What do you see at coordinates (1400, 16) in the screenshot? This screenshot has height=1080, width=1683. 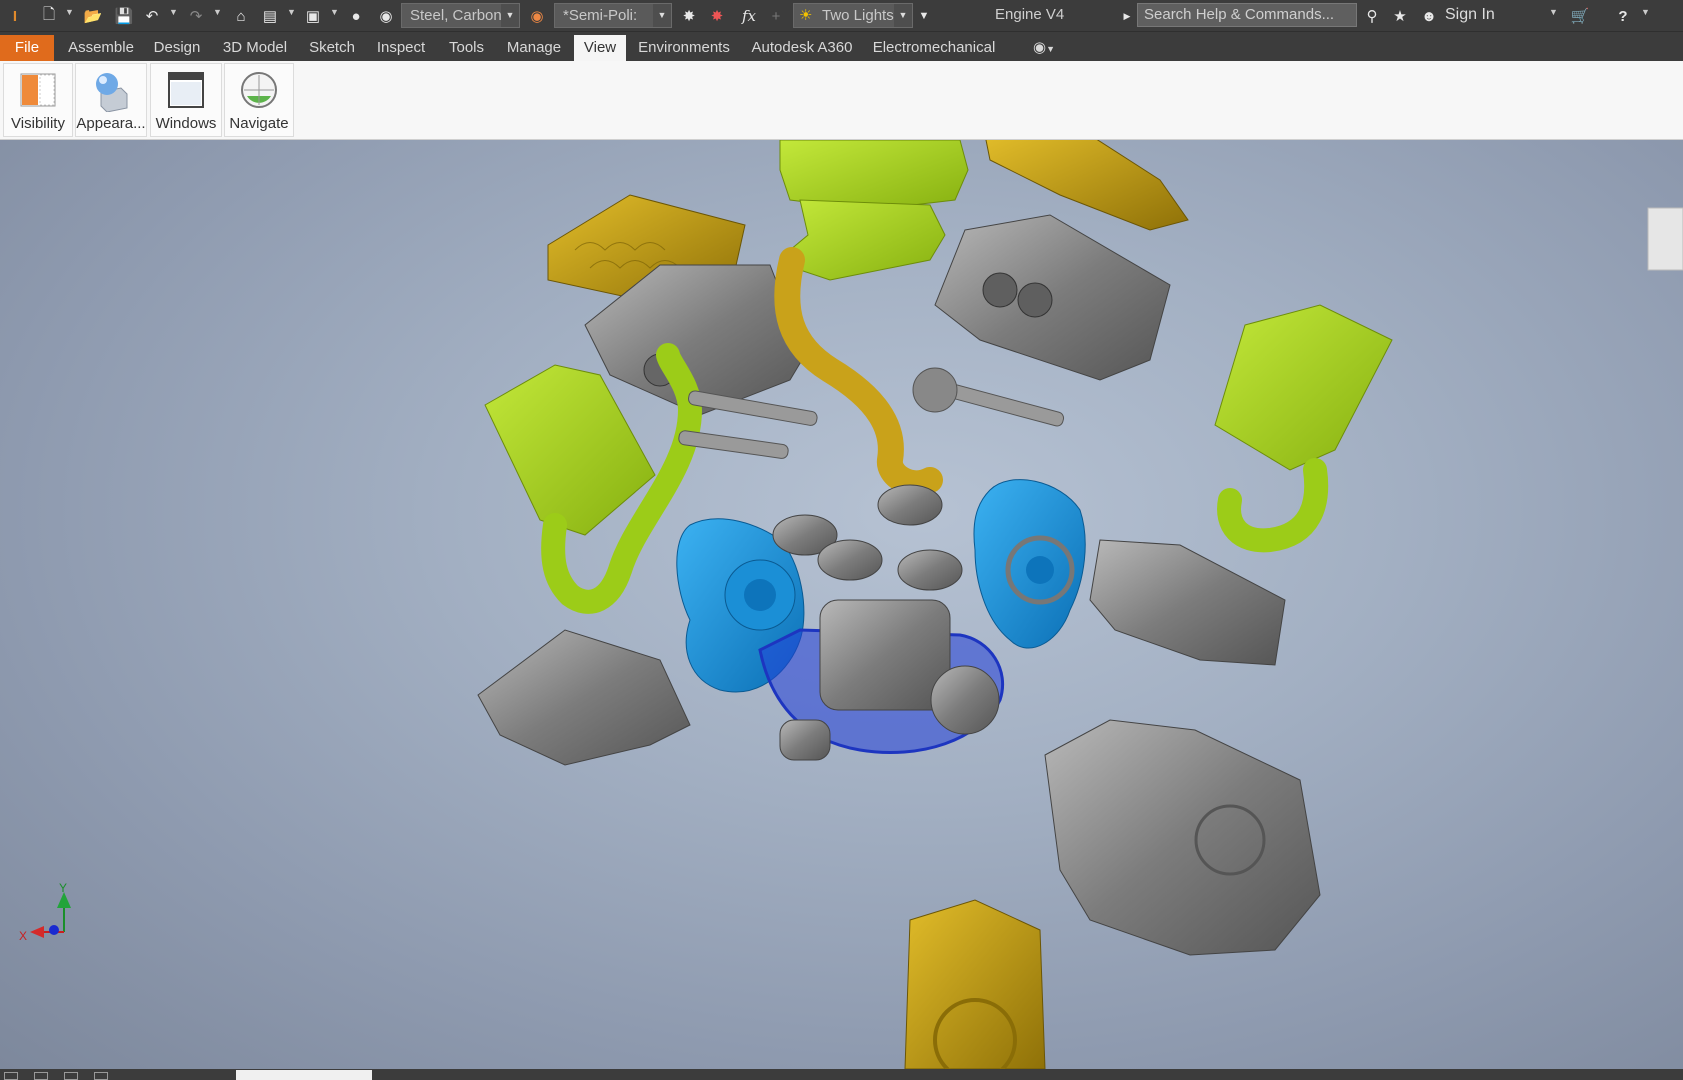 I see `star-icon: ★` at bounding box center [1400, 16].